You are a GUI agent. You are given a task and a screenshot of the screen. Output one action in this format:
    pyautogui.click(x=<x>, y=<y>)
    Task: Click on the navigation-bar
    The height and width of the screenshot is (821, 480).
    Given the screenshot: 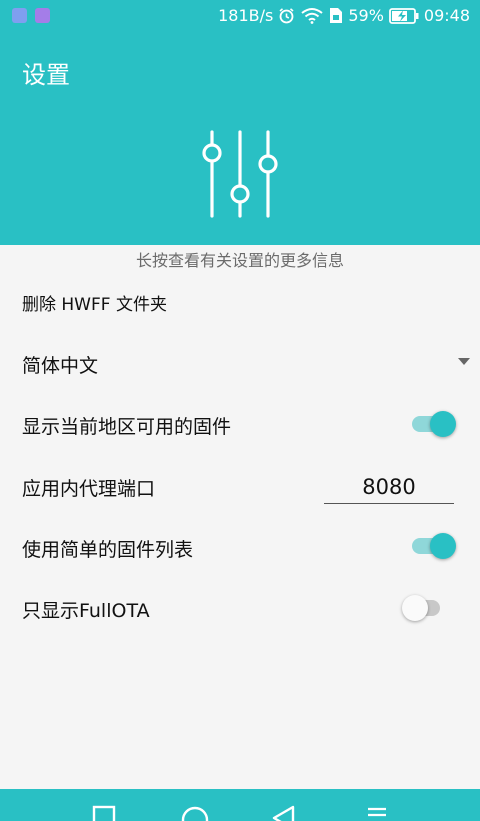 What is the action you would take?
    pyautogui.click(x=240, y=805)
    